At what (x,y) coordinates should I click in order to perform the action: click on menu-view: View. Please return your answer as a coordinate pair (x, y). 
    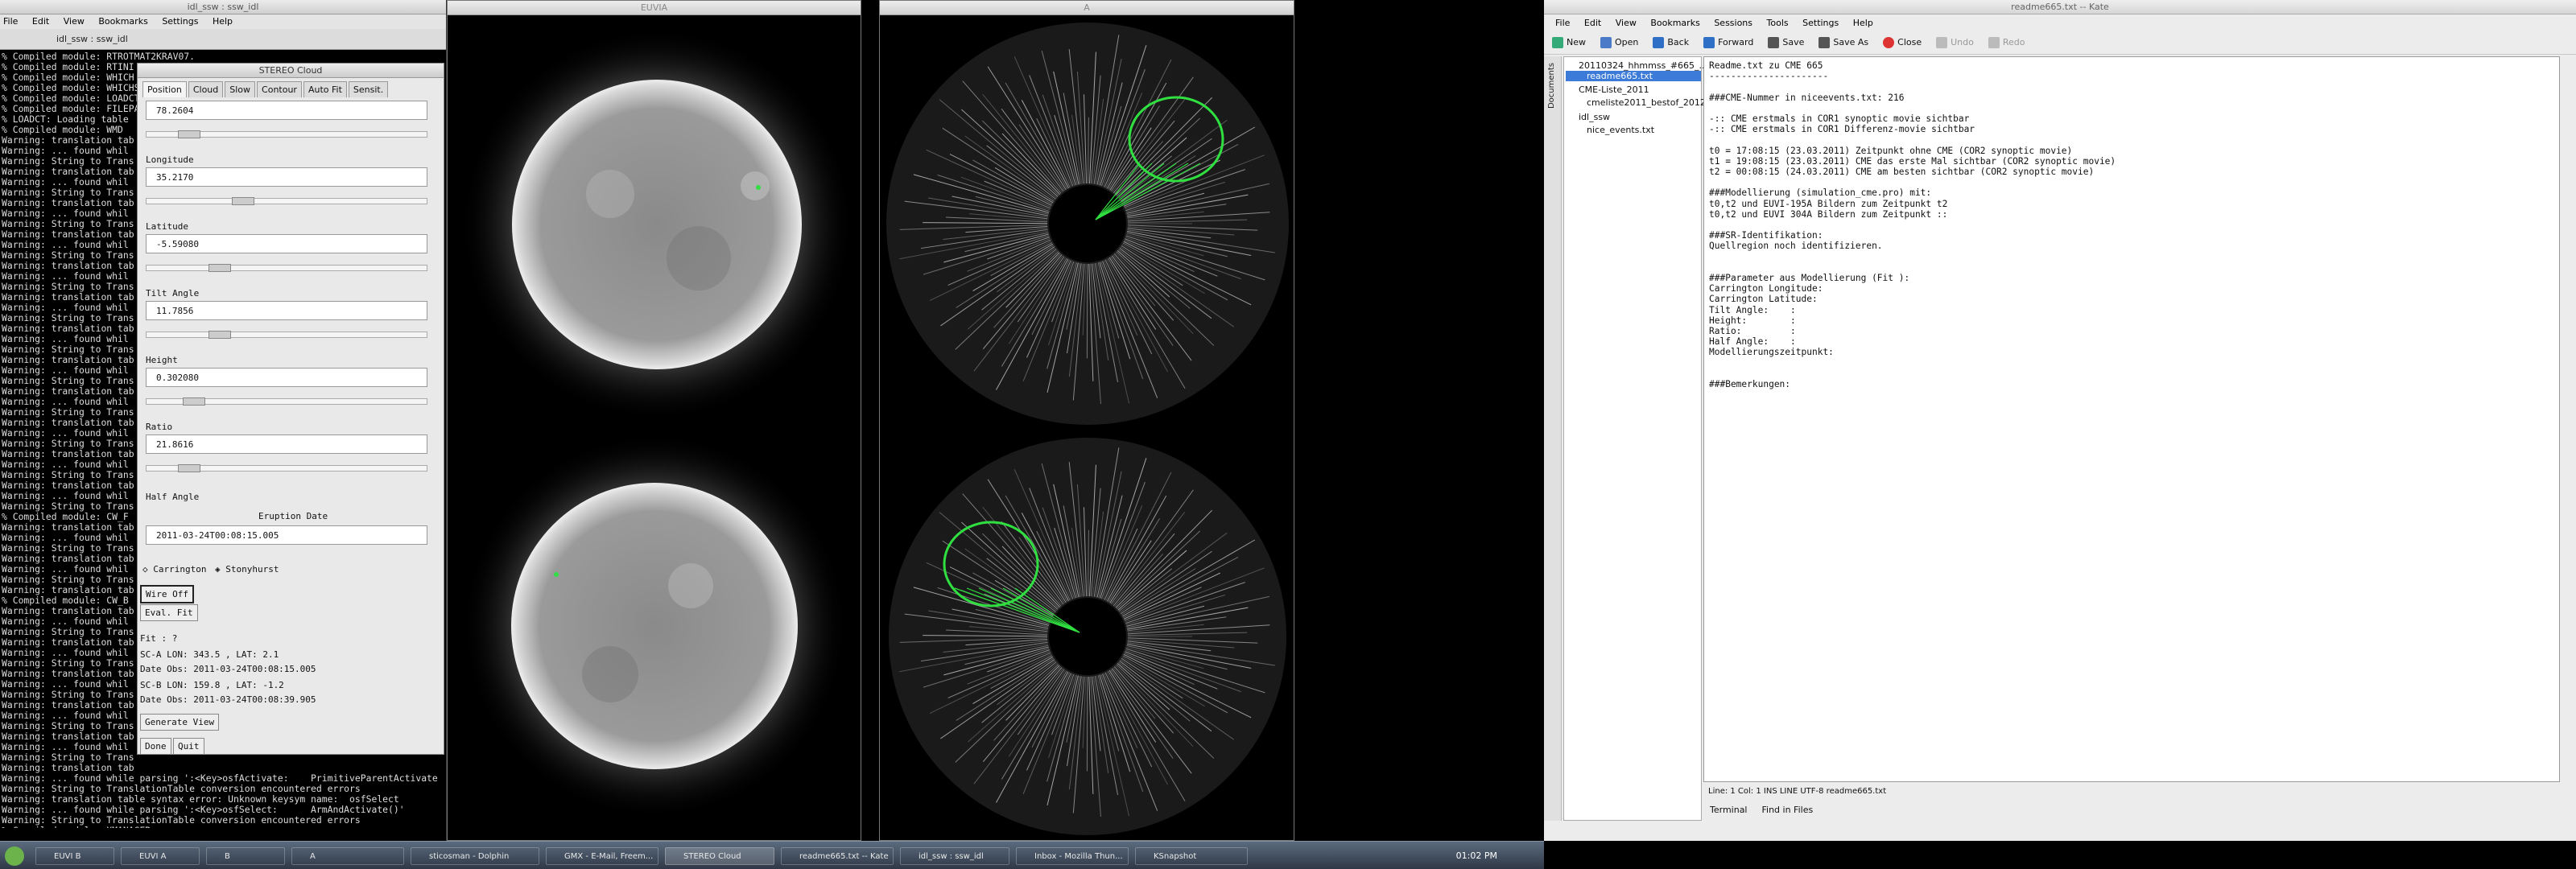
    Looking at the image, I should click on (74, 21).